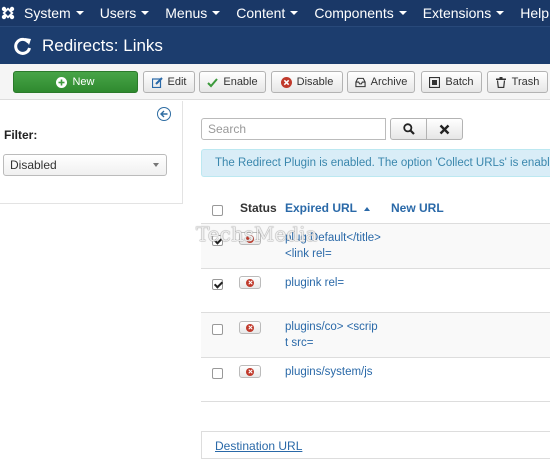  I want to click on enable-button-label: Enable, so click(240, 82).